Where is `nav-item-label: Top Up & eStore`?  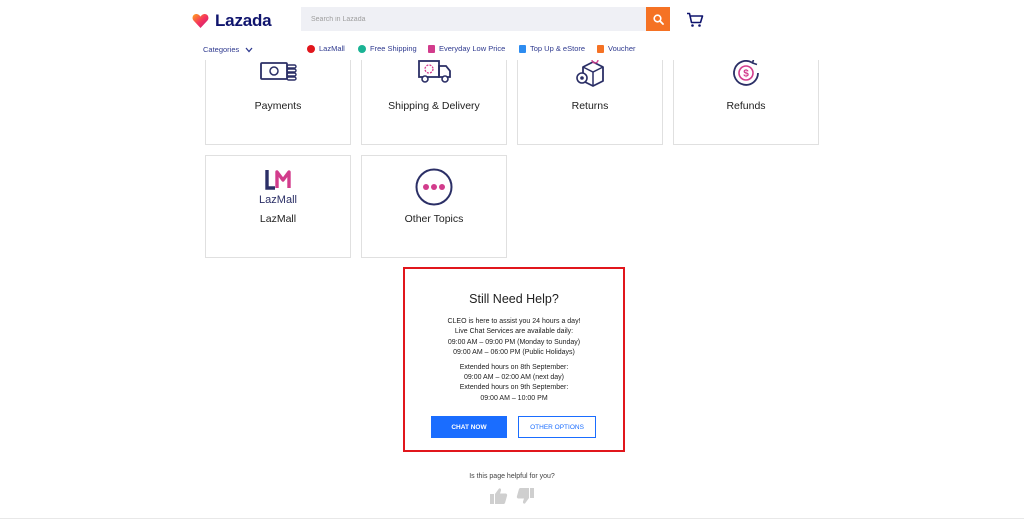 nav-item-label: Top Up & eStore is located at coordinates (558, 48).